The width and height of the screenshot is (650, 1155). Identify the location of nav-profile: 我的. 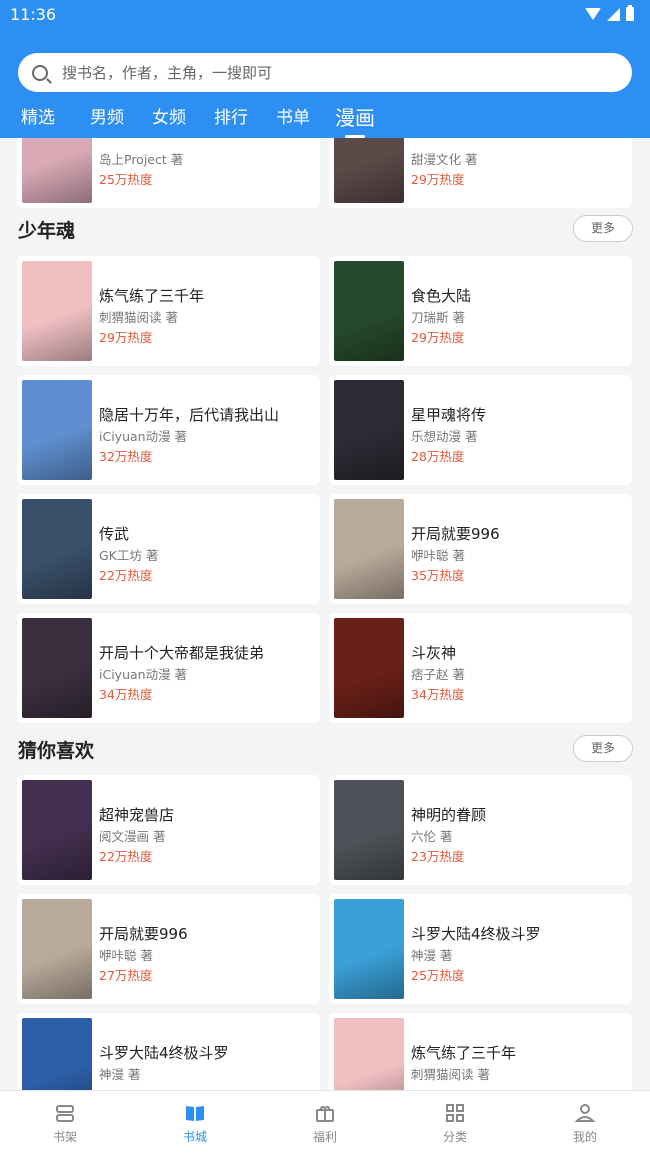
(585, 1123).